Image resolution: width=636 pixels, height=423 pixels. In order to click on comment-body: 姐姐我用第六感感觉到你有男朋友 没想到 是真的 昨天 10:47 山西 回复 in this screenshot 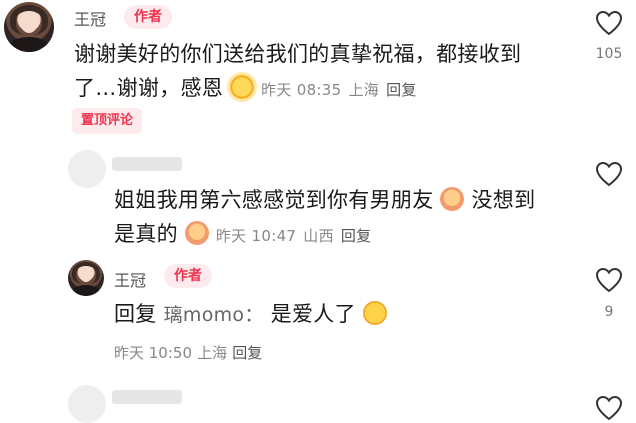, I will do `click(325, 216)`.